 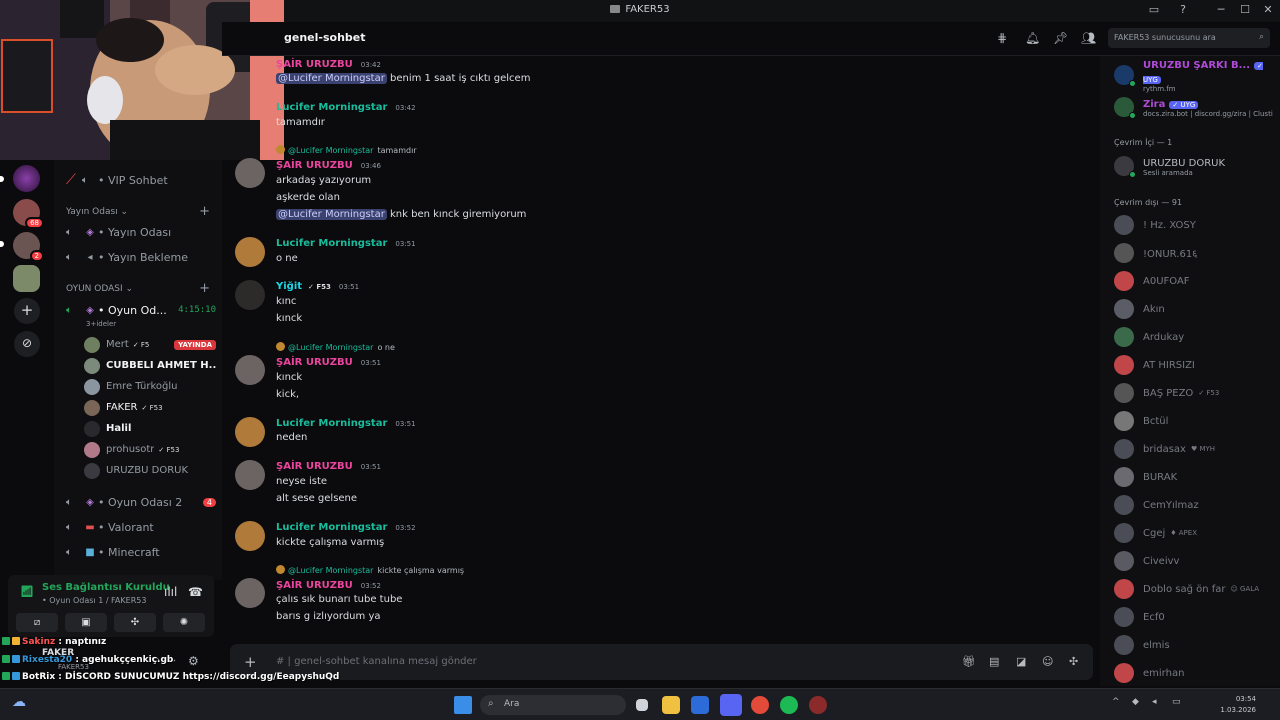 I want to click on tray-chevron-icon: ^, so click(x=1116, y=702).